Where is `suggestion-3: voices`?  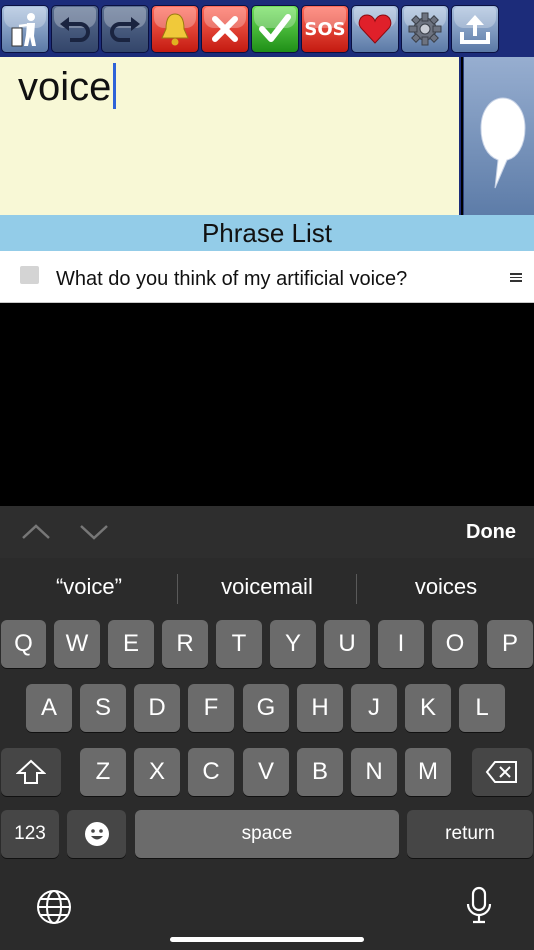 suggestion-3: voices is located at coordinates (445, 587).